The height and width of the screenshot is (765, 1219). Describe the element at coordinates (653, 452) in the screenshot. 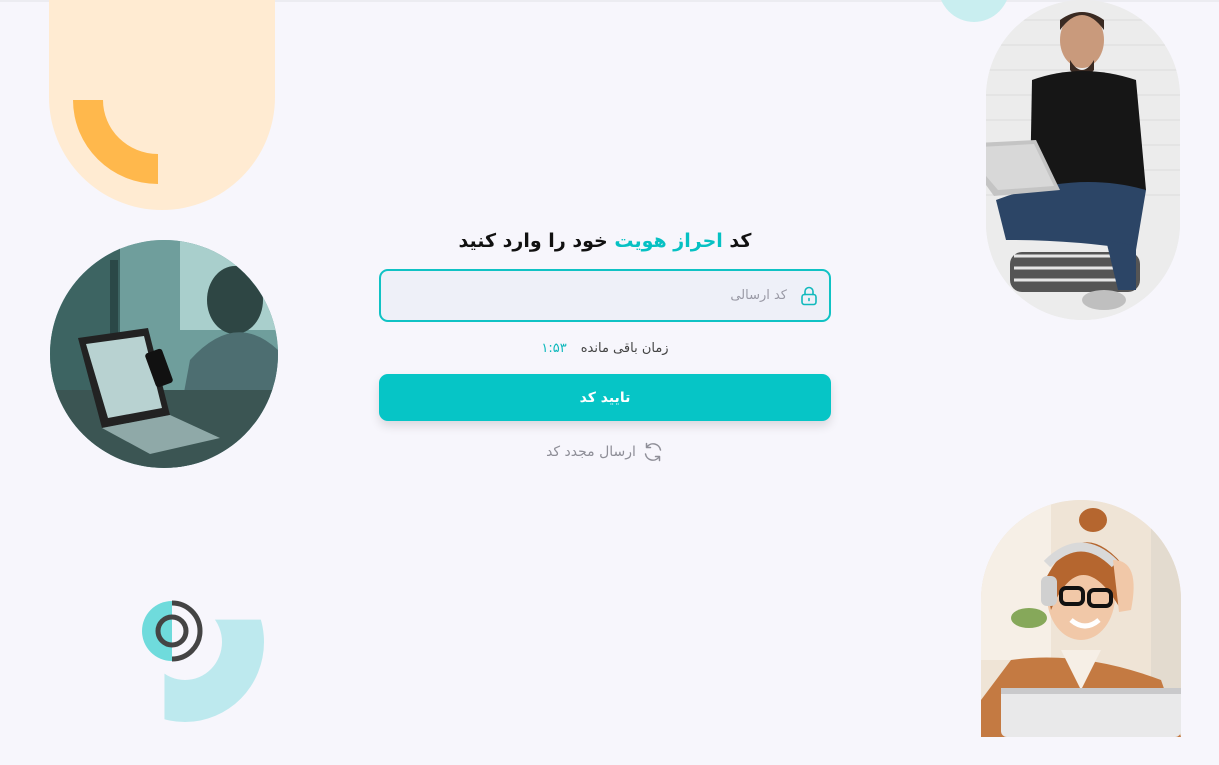

I see `refresh-icon` at that location.